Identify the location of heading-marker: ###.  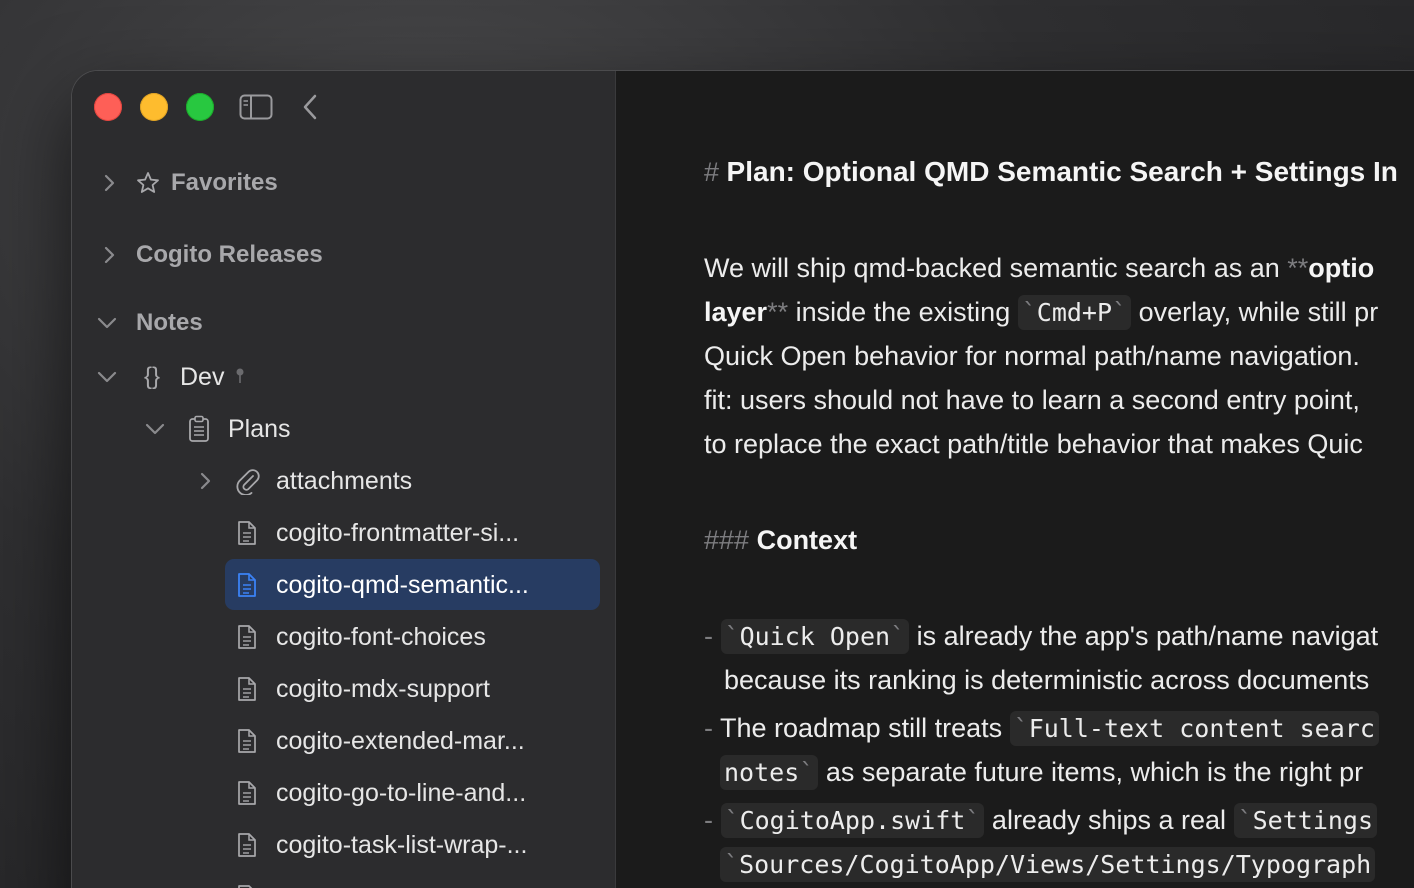
(727, 540).